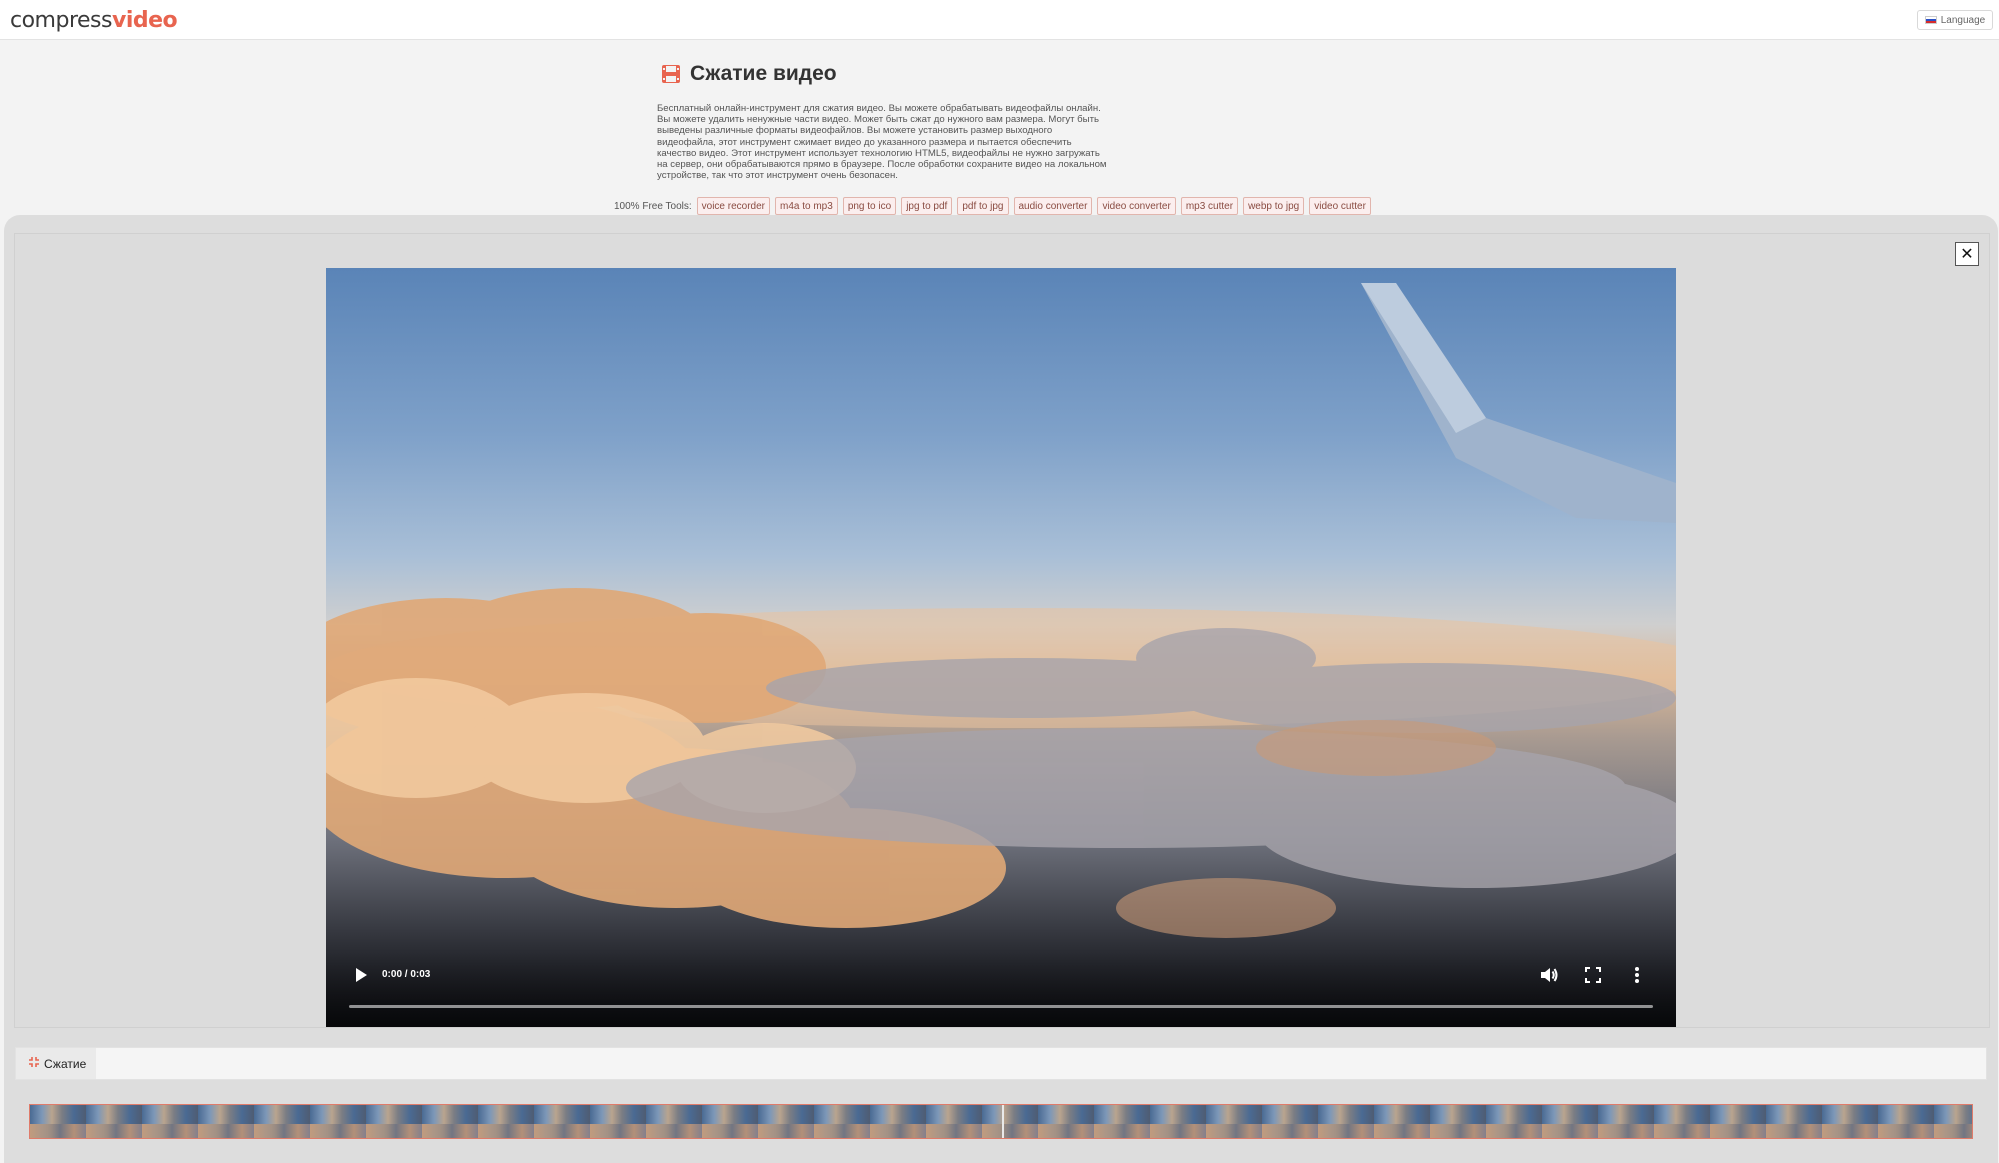 Image resolution: width=1999 pixels, height=1163 pixels. I want to click on film-icon, so click(671, 74).